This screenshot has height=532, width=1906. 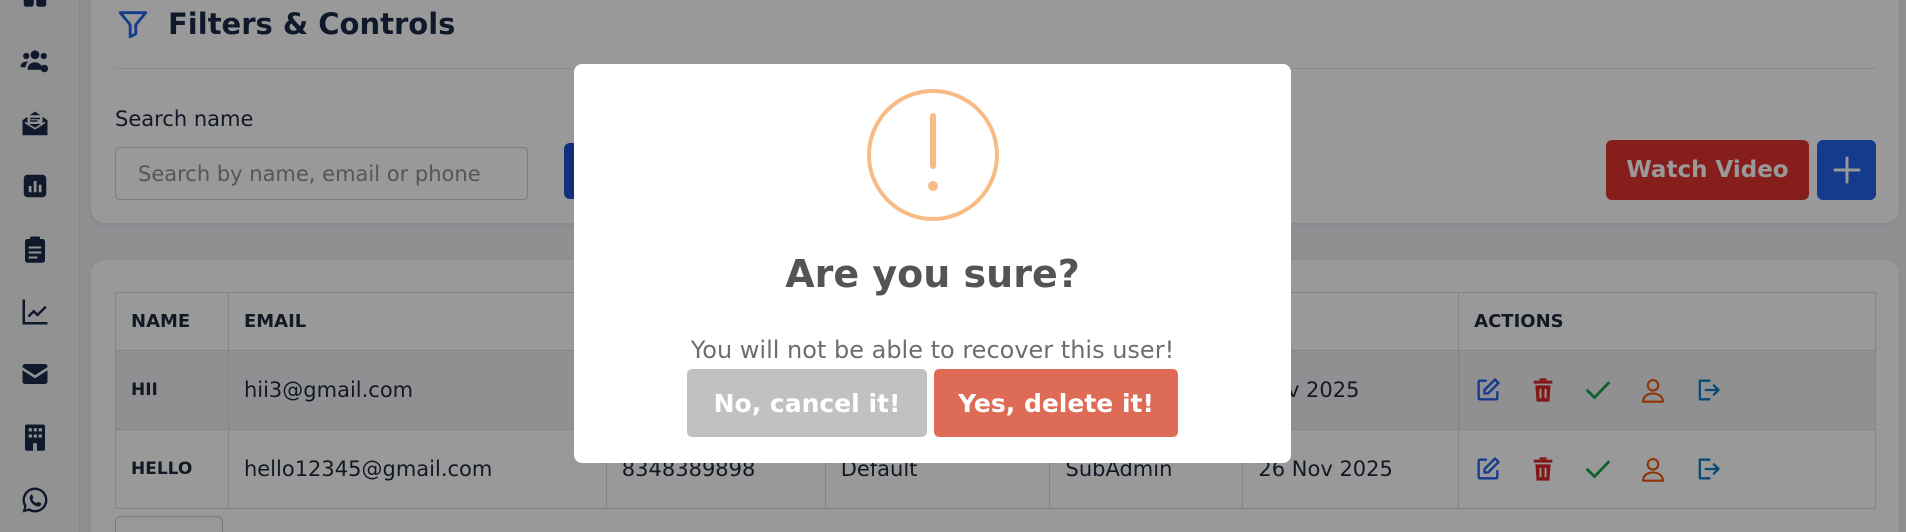 I want to click on confirm-delete-button: Yes, delete it!, so click(x=1056, y=403).